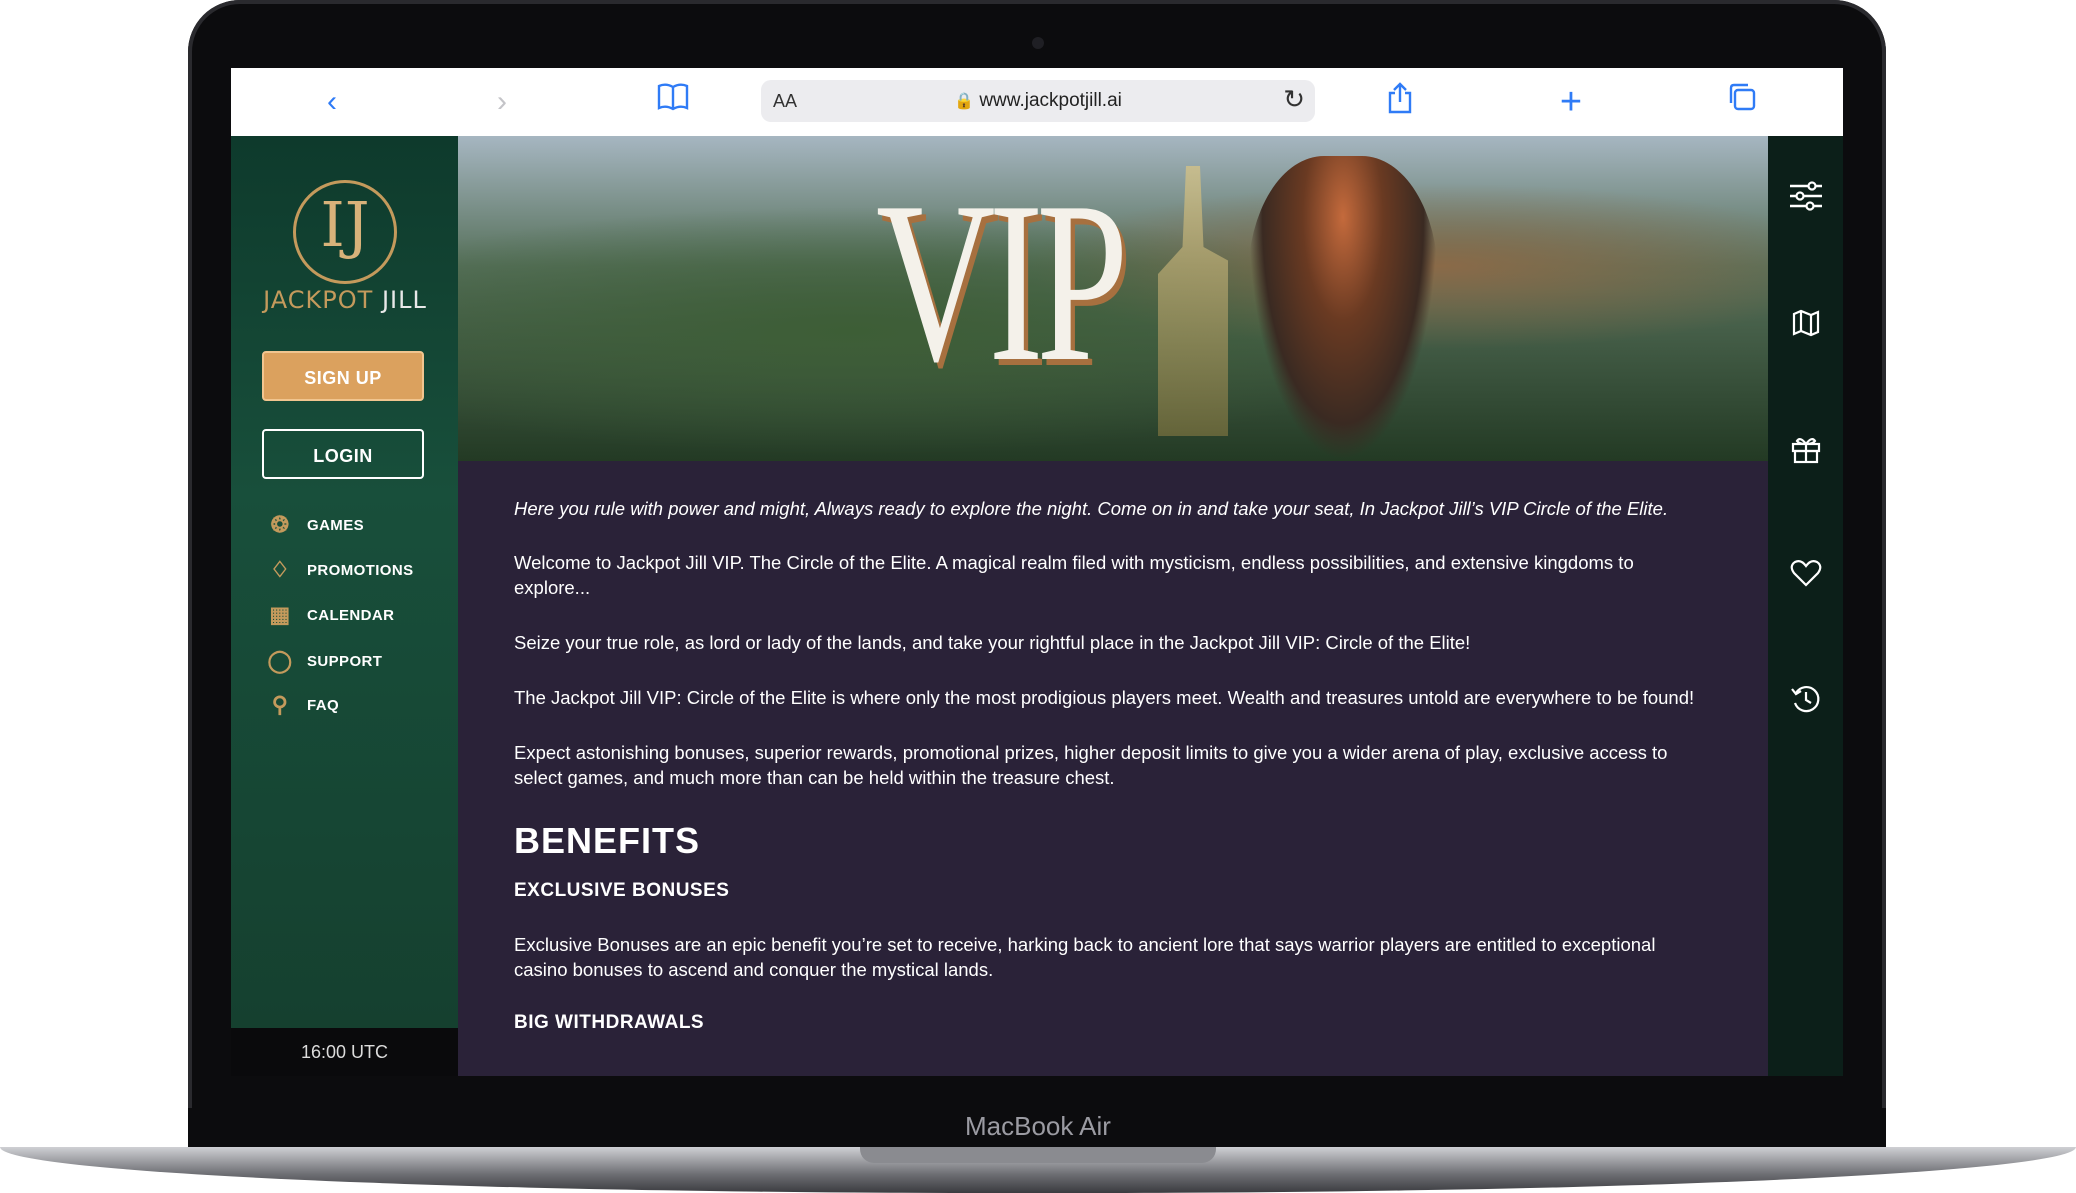 This screenshot has height=1193, width=2076. I want to click on castle-illustration, so click(1193, 301).